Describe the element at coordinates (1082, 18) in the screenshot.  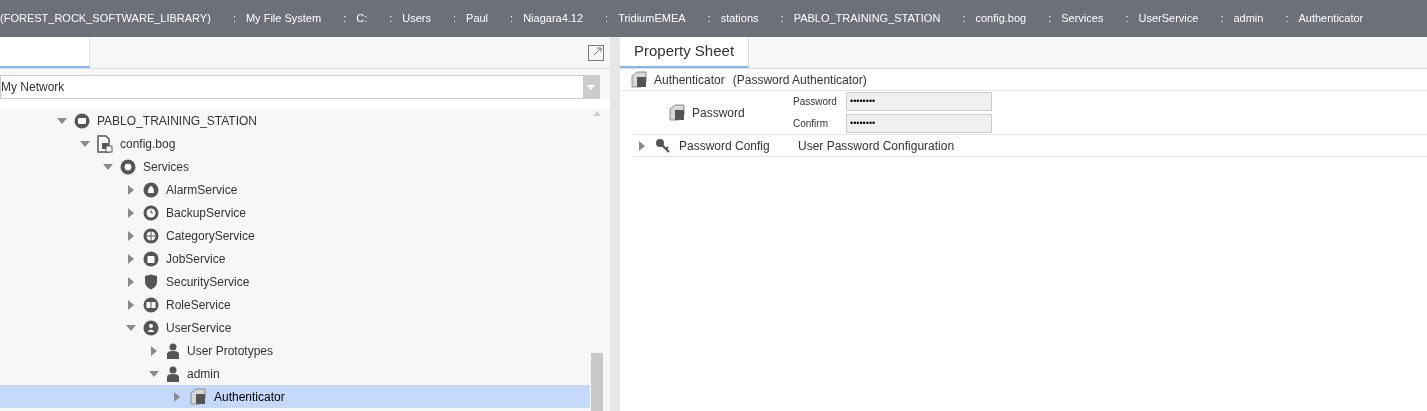
I see `breadcrumb-item: Services` at that location.